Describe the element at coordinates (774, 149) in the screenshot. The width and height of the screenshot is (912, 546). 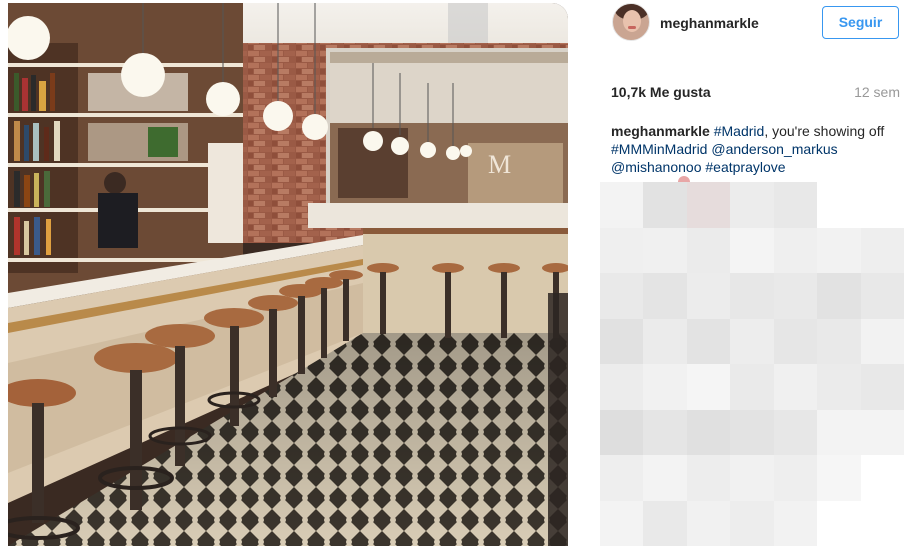
I see `caption-tag-link: @anderson_markus` at that location.